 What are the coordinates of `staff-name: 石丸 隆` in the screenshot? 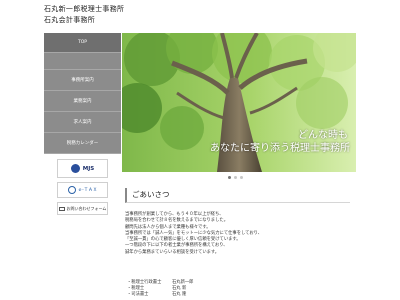 It's located at (179, 295).